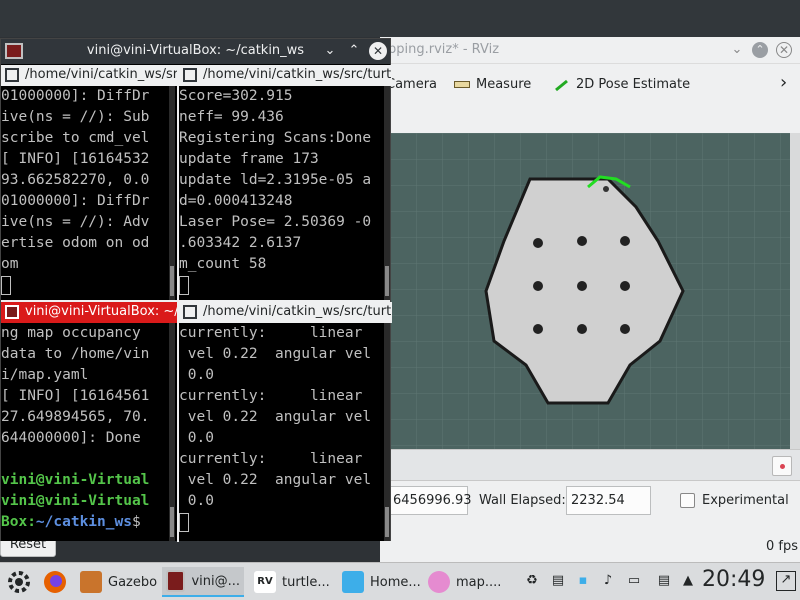 This screenshot has height=600, width=800. Describe the element at coordinates (195, 51) in the screenshot. I see `terminal-titlebar: vini@vini-VirtualBox: ~/catkin_ws ⌄ ⌃ ✕` at that location.